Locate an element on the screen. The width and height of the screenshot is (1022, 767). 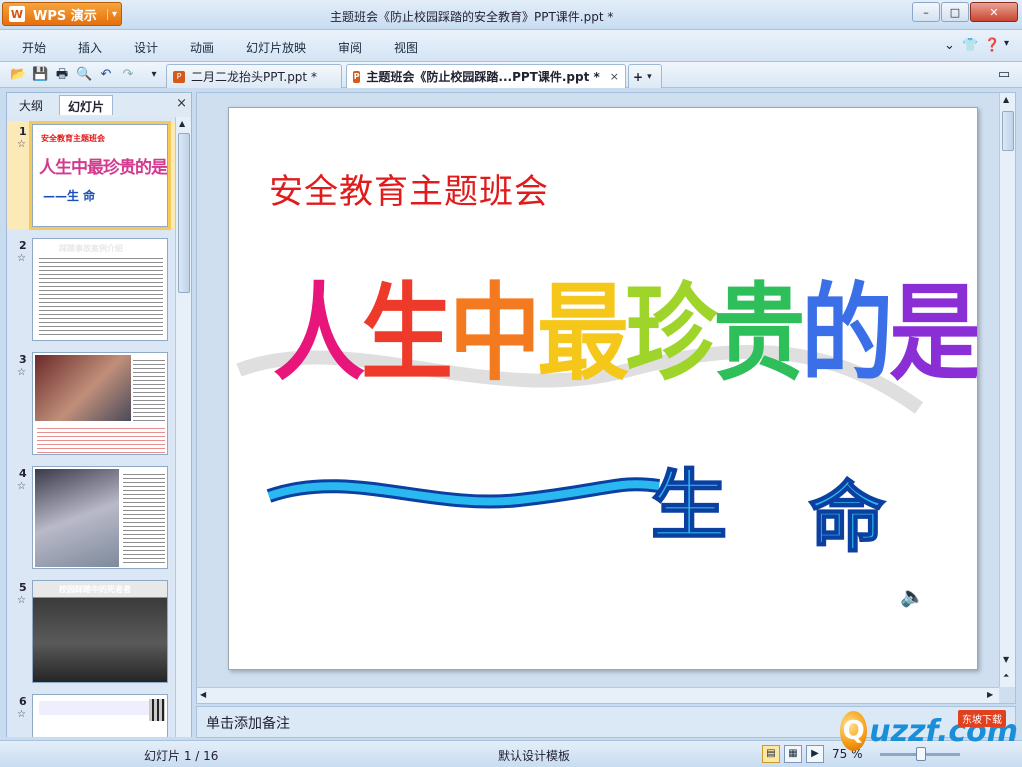
thumbnail-row: 6 ☆ is located at coordinates (91, 714).